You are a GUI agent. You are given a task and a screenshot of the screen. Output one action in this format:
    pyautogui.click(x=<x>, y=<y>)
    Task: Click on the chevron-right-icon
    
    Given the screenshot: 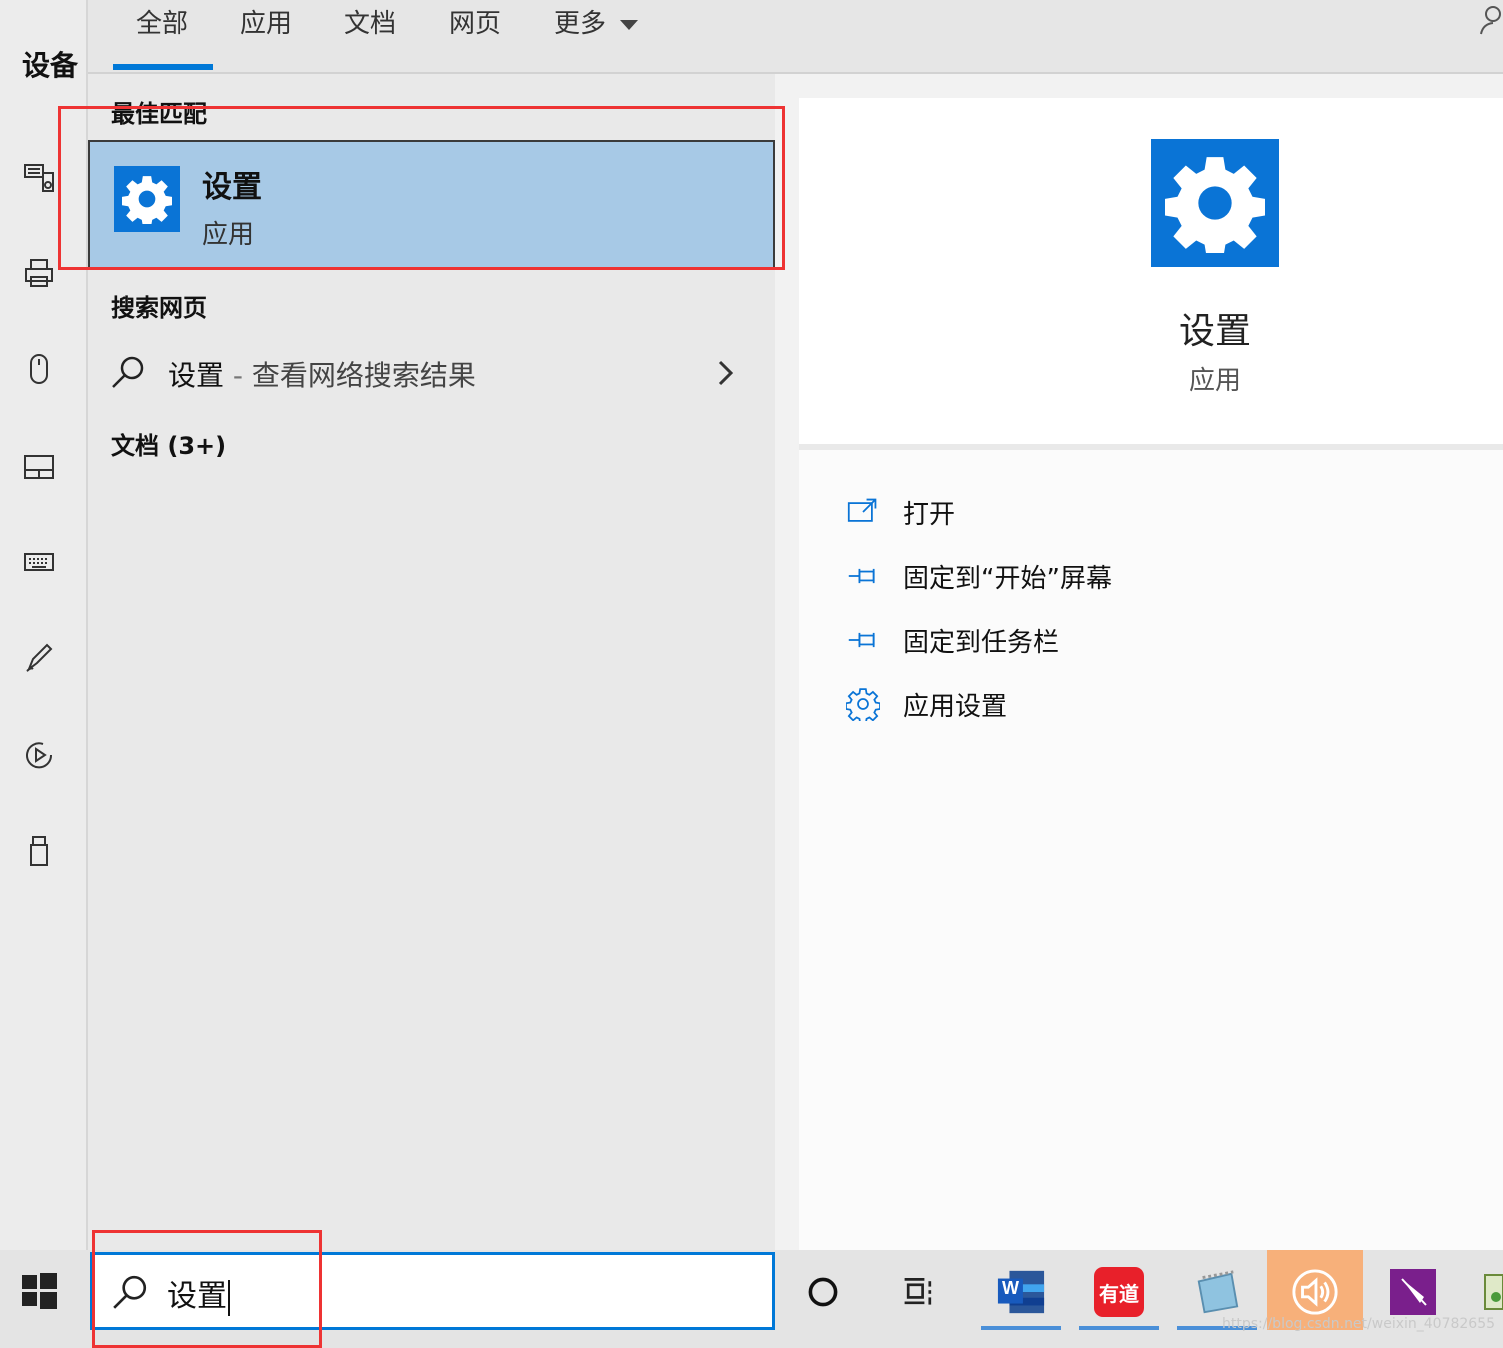 What is the action you would take?
    pyautogui.click(x=726, y=373)
    